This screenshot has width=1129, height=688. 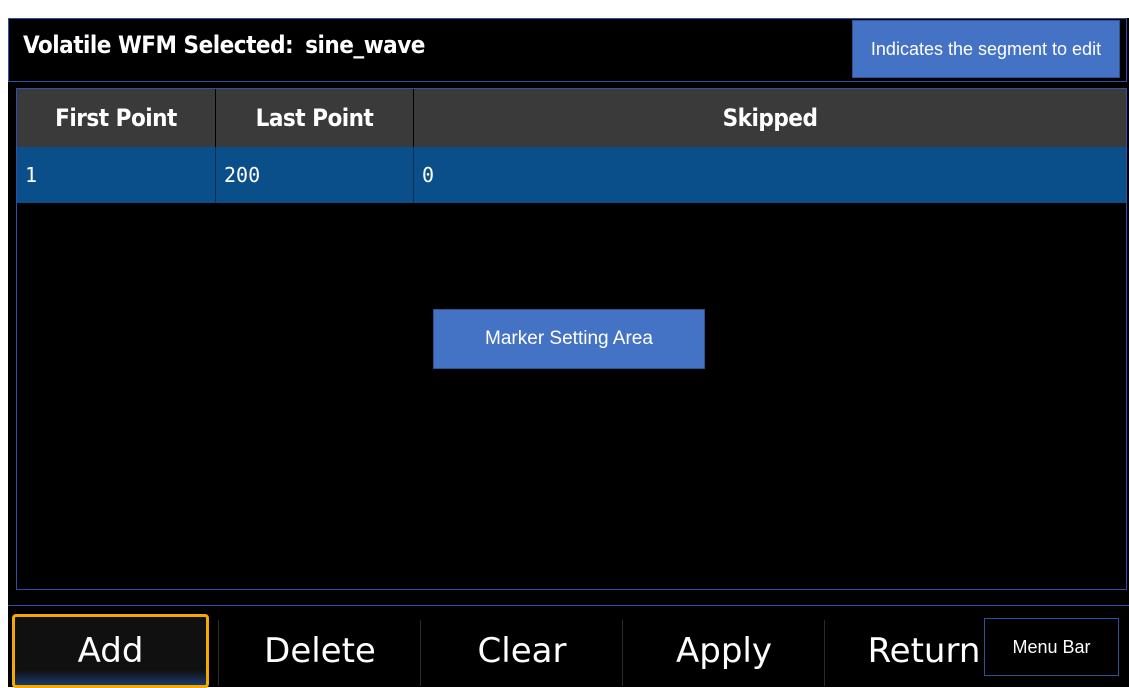 I want to click on clear-button: Clear, so click(x=522, y=651).